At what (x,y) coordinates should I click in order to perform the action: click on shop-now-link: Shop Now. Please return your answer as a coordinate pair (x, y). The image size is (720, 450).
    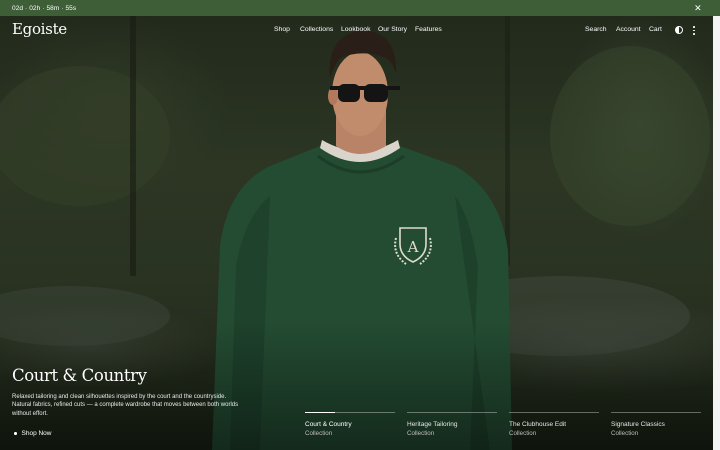
    Looking at the image, I should click on (33, 433).